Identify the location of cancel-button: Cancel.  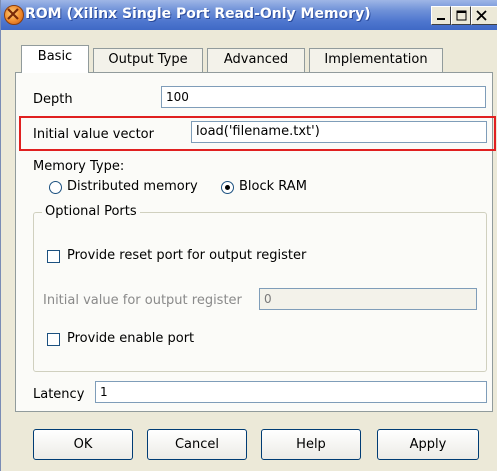
(197, 444).